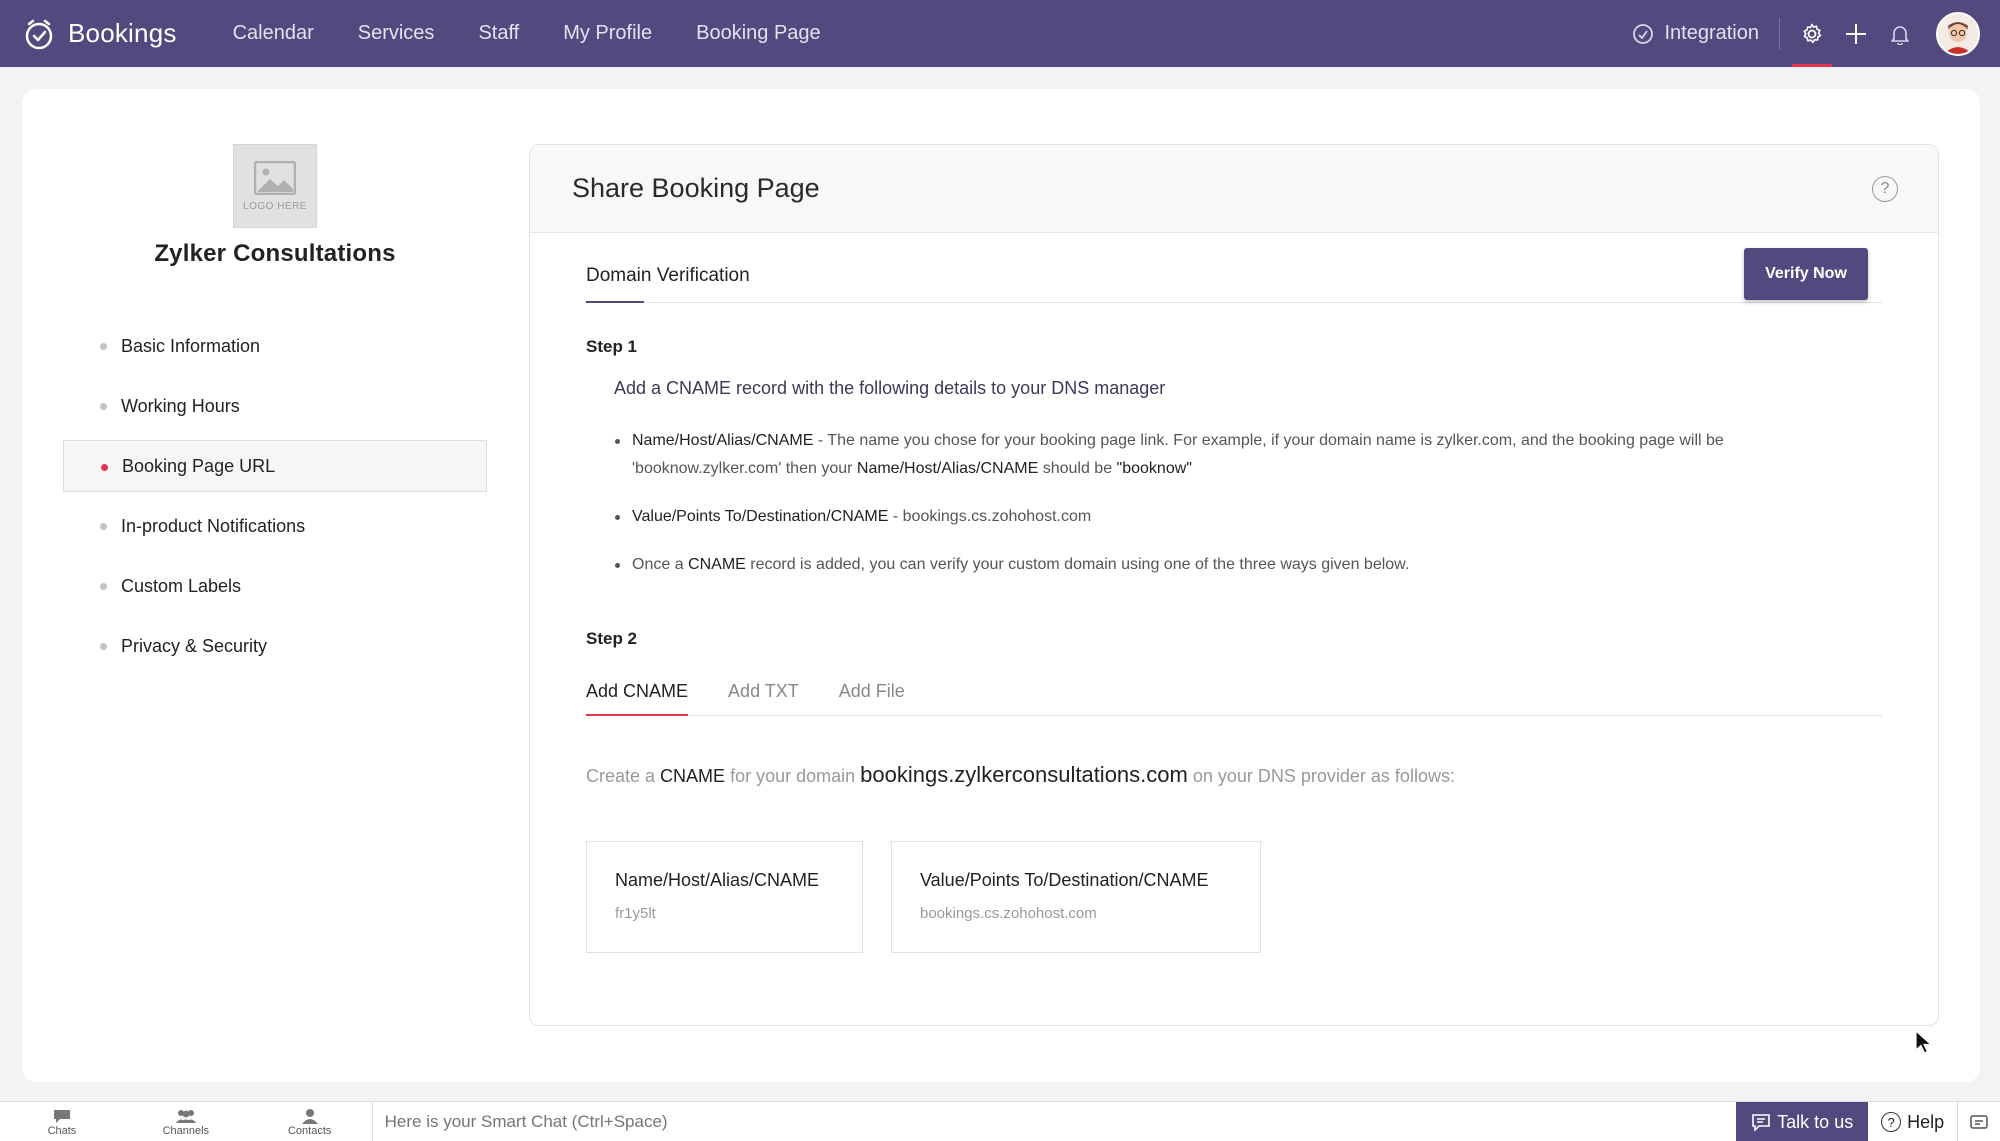 The width and height of the screenshot is (2000, 1141). Describe the element at coordinates (1234, 189) in the screenshot. I see `panel-header: Share Booking Page ?` at that location.